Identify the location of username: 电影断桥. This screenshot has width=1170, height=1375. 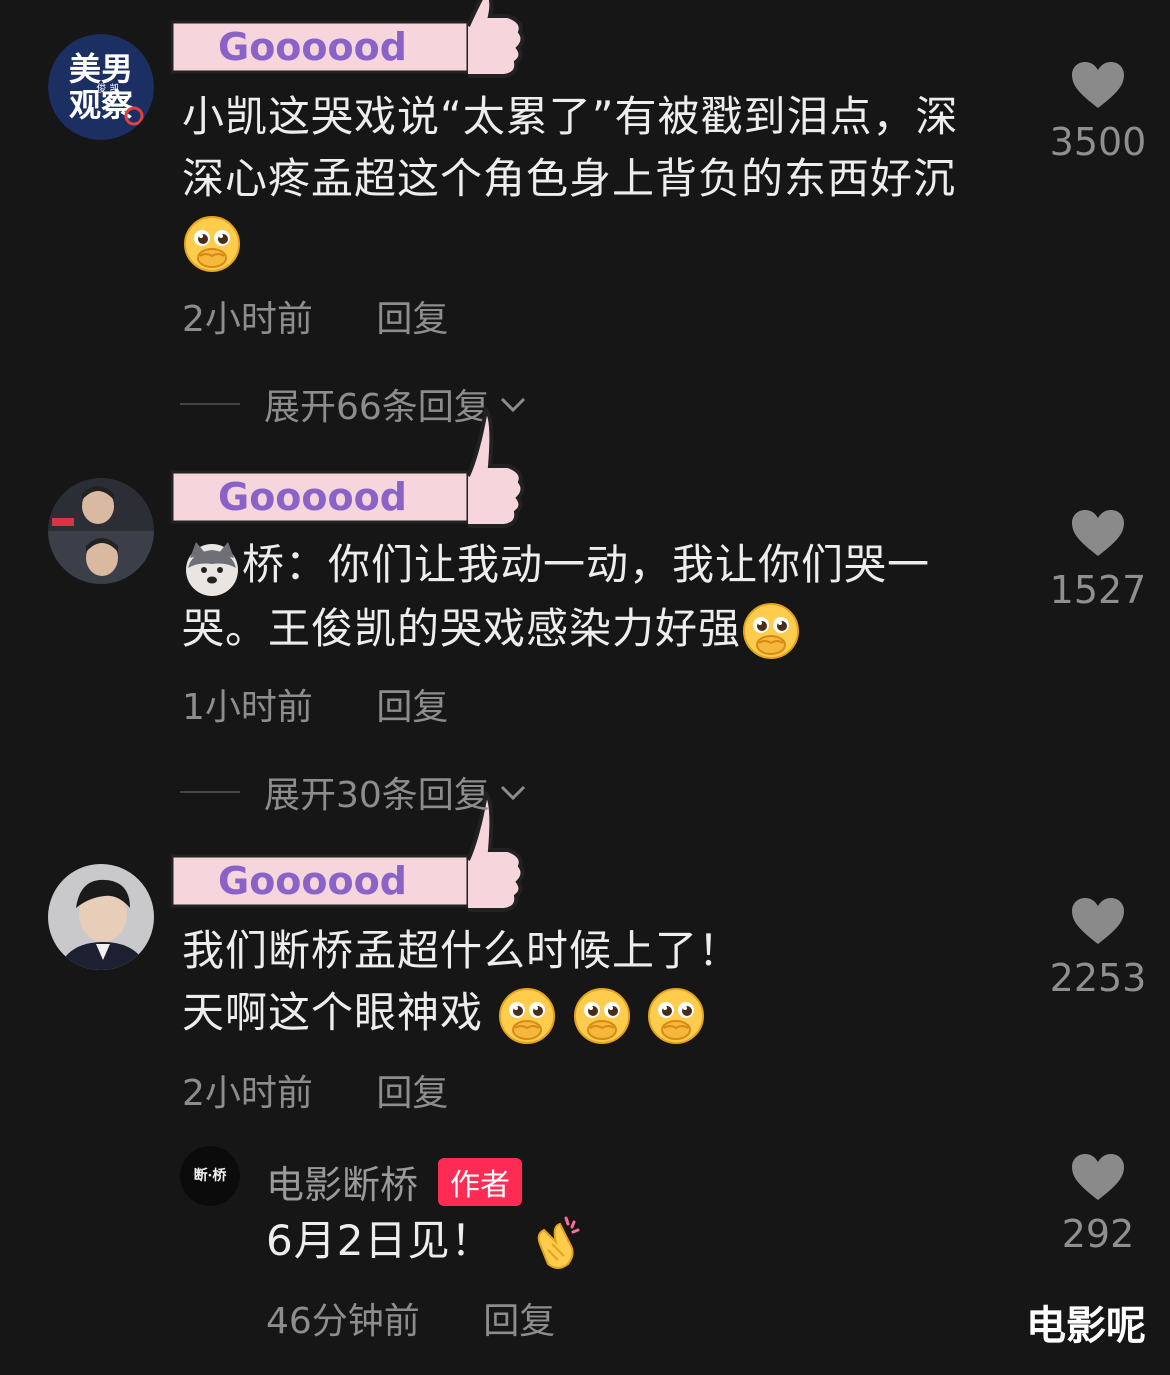
(342, 1181).